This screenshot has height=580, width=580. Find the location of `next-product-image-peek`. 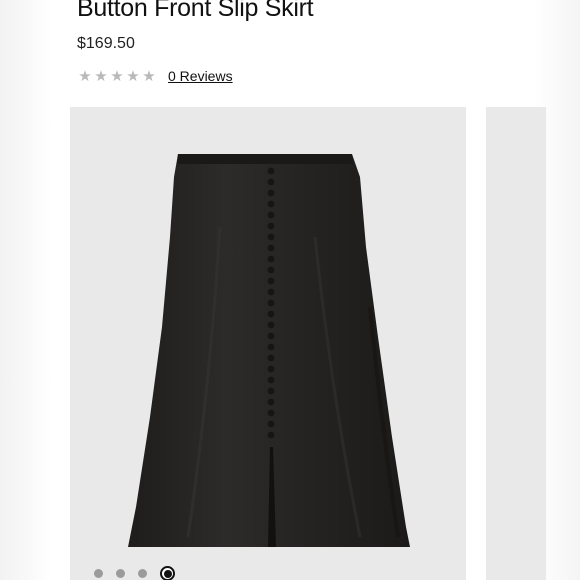

next-product-image-peek is located at coordinates (516, 343).